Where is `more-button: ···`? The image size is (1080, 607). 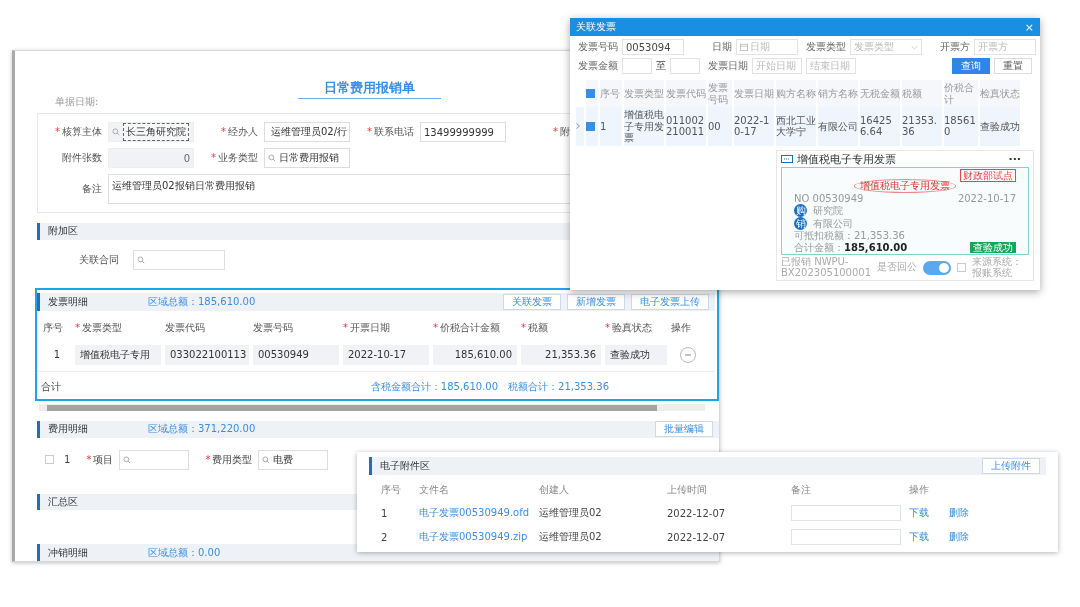 more-button: ··· is located at coordinates (1014, 159).